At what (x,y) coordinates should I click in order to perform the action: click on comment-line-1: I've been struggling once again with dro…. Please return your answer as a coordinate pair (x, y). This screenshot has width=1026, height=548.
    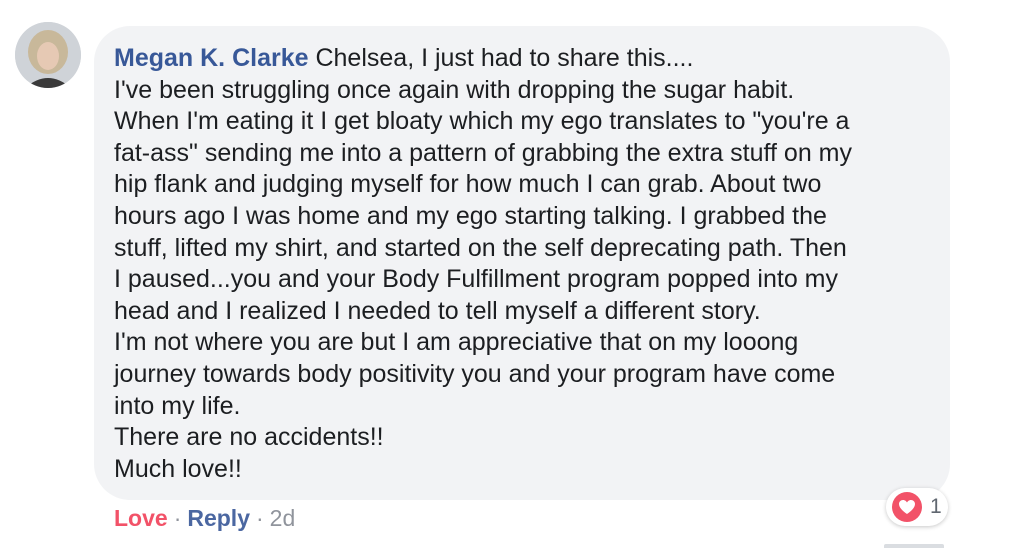
    Looking at the image, I should click on (454, 89).